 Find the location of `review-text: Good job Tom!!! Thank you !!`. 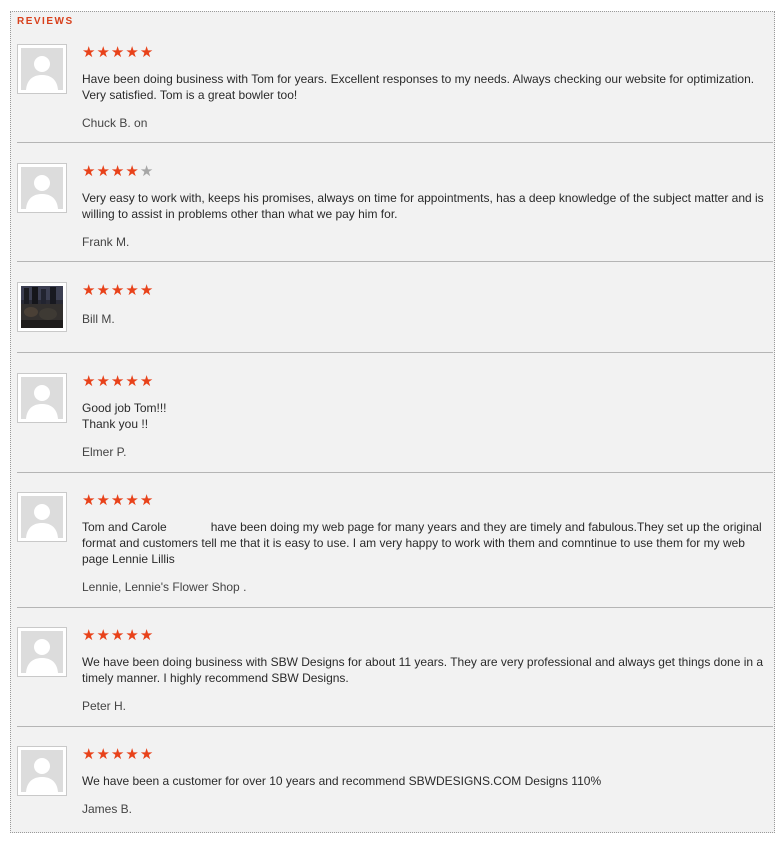

review-text: Good job Tom!!! Thank you !! is located at coordinates (427, 416).